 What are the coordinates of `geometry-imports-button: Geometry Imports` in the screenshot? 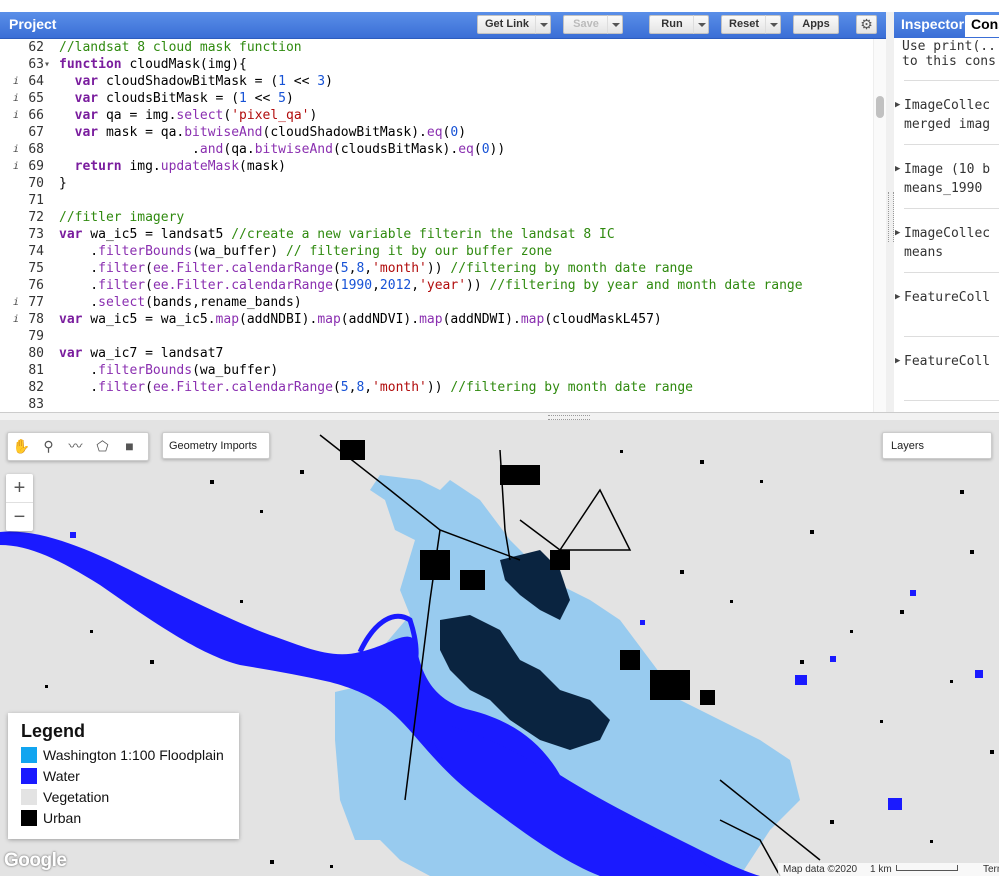 It's located at (216, 445).